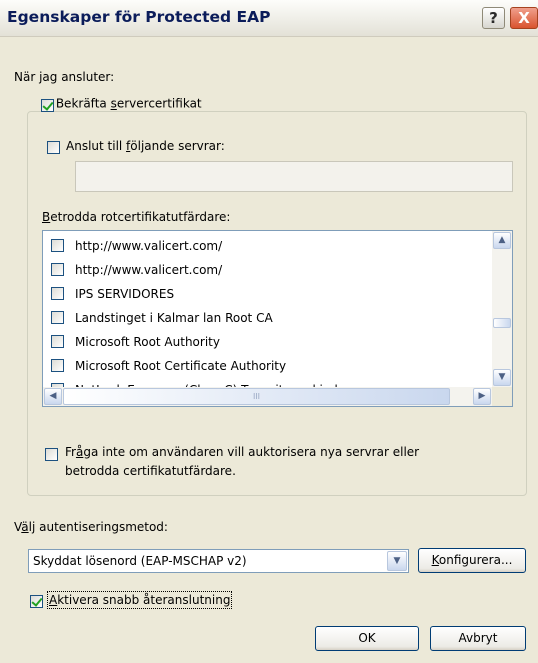 The width and height of the screenshot is (538, 663). Describe the element at coordinates (263, 342) in the screenshot. I see `list-item: Microsoft Root Authority` at that location.